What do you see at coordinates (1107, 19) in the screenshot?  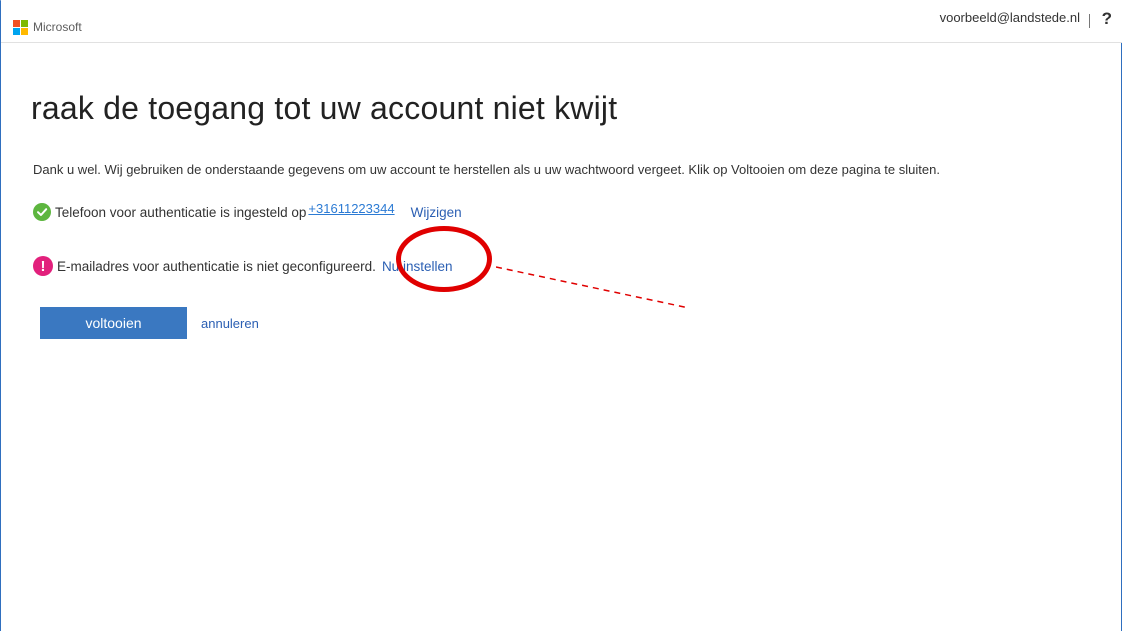 I see `help-icon: ?` at bounding box center [1107, 19].